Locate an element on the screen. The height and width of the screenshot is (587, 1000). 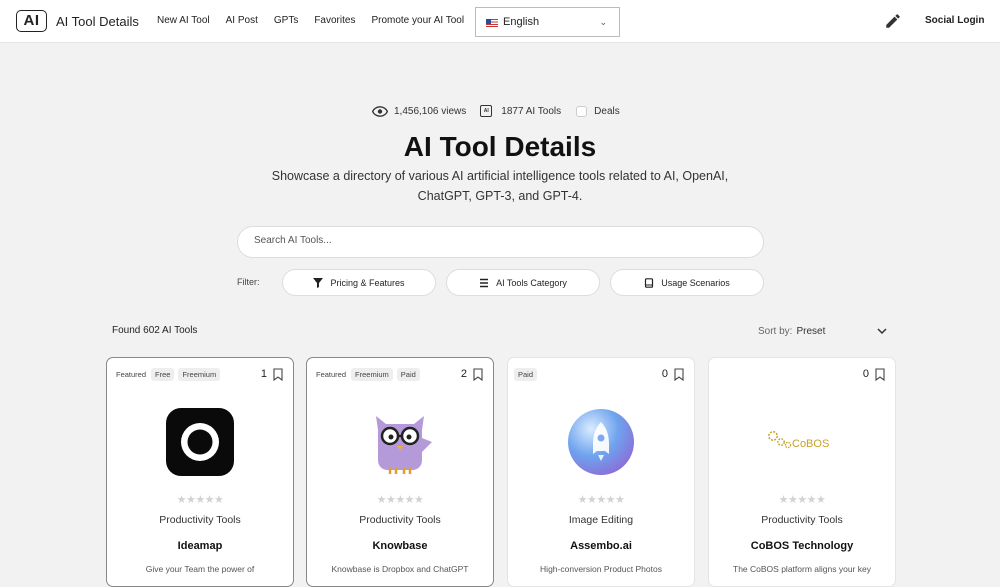
eye-icon is located at coordinates (380, 111).